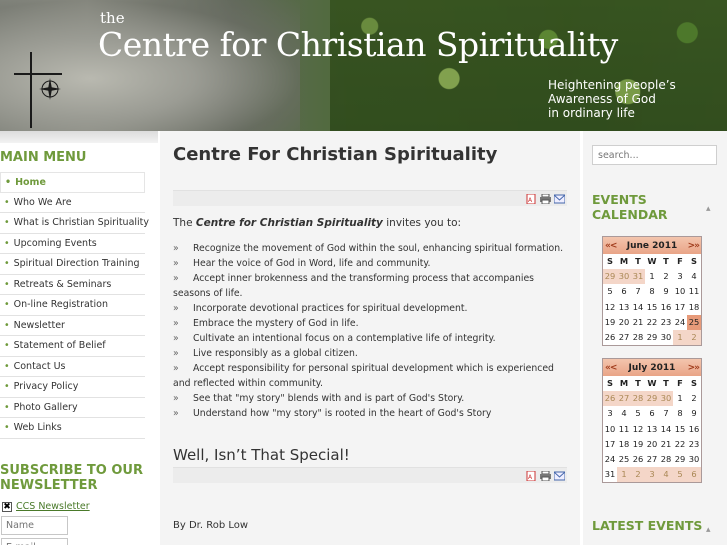 The height and width of the screenshot is (545, 727). What do you see at coordinates (654, 155) in the screenshot?
I see `search-input` at bounding box center [654, 155].